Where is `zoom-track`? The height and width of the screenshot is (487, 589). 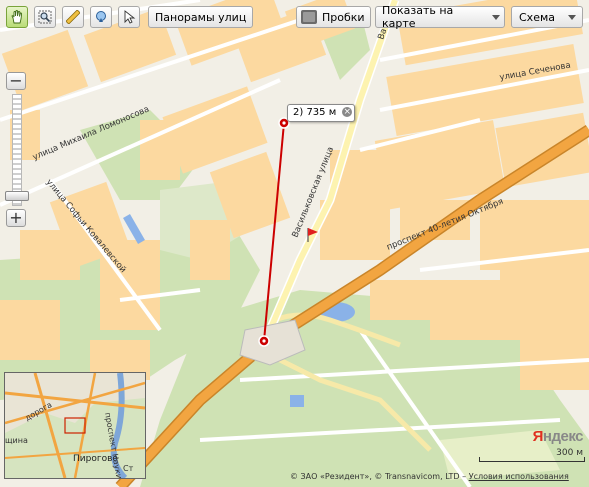
zoom-track is located at coordinates (17, 150).